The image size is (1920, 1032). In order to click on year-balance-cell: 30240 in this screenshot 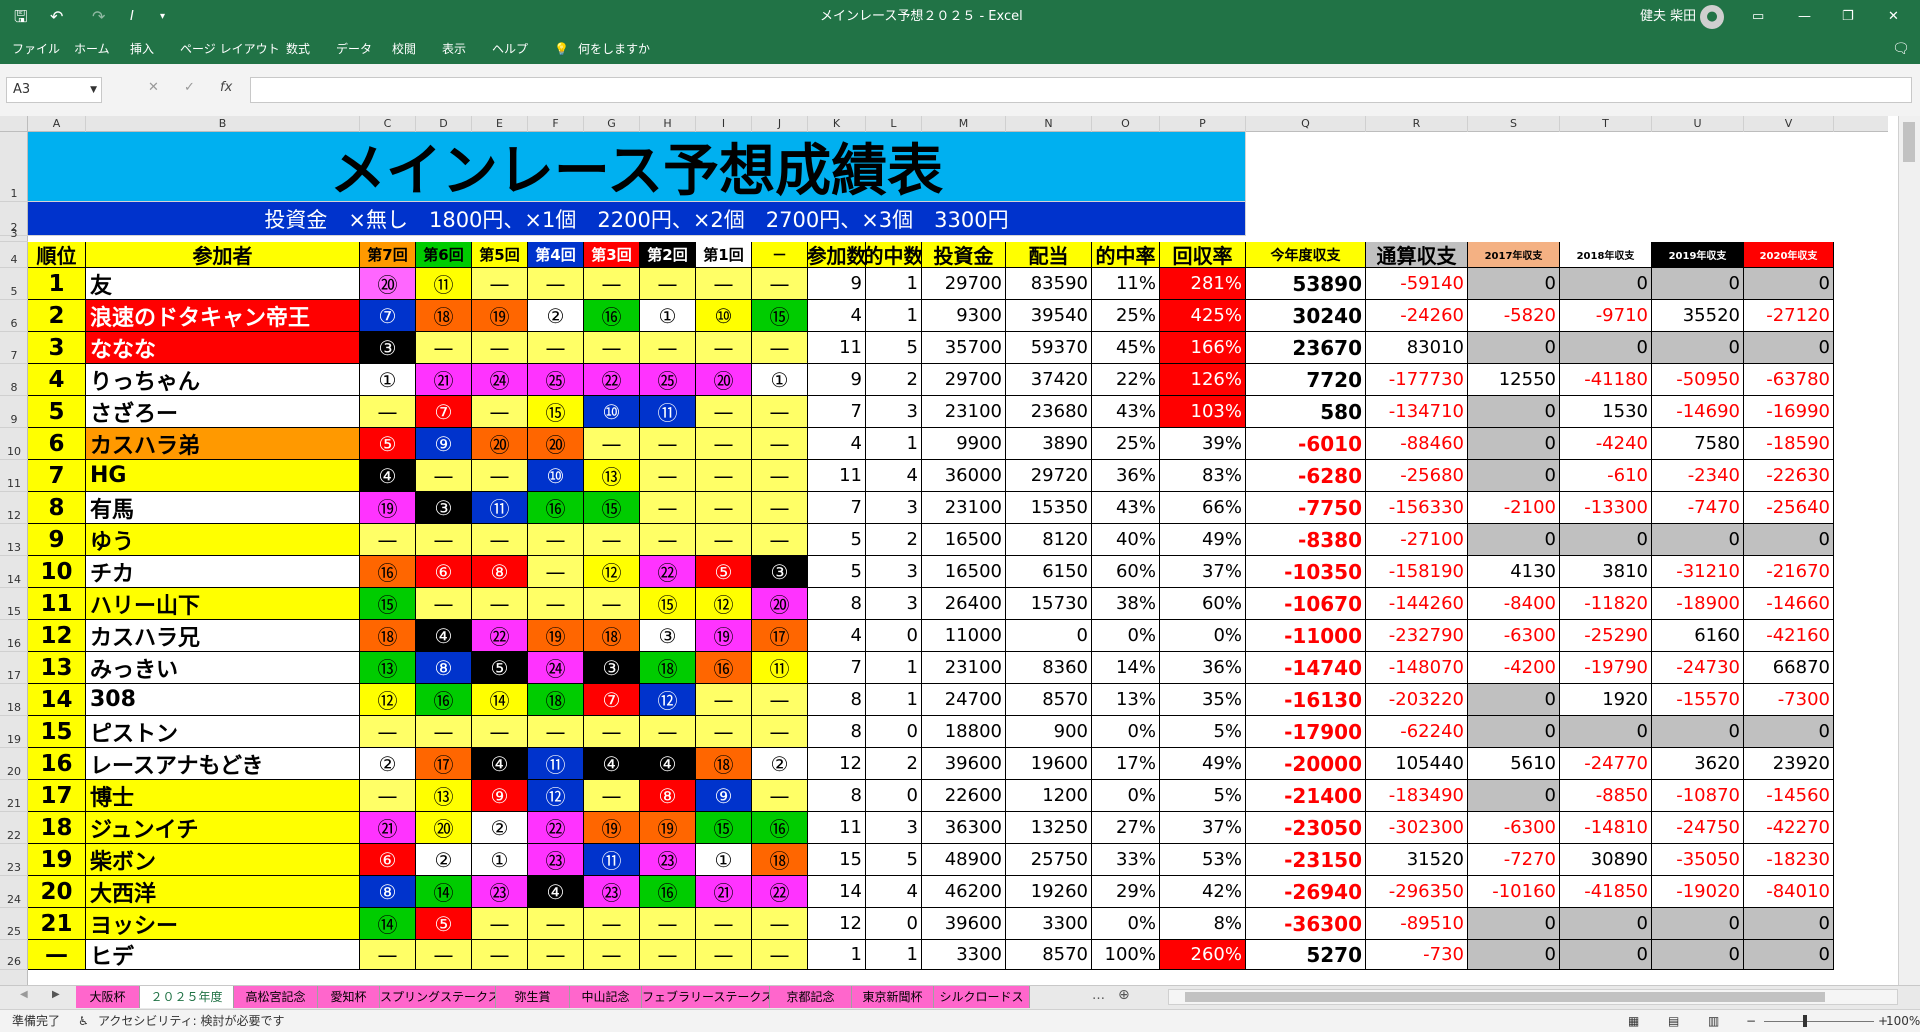, I will do `click(1306, 316)`.